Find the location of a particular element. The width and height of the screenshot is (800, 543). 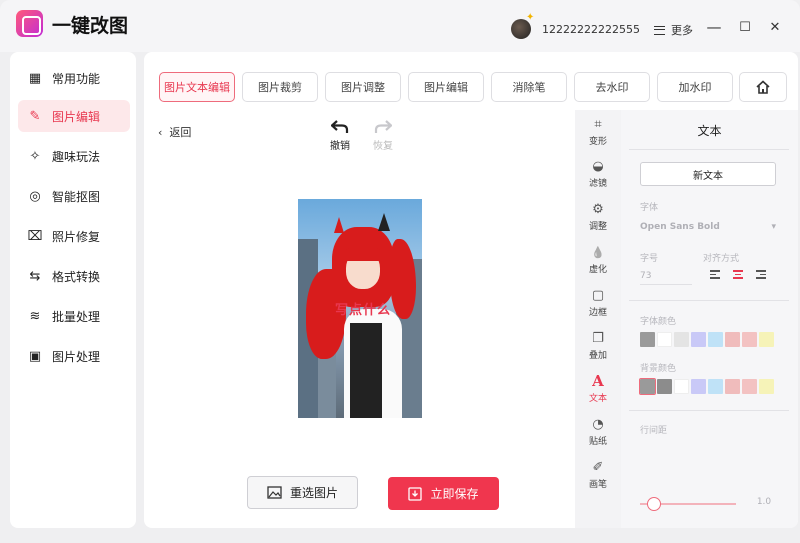

app-logo-icon is located at coordinates (29, 23).